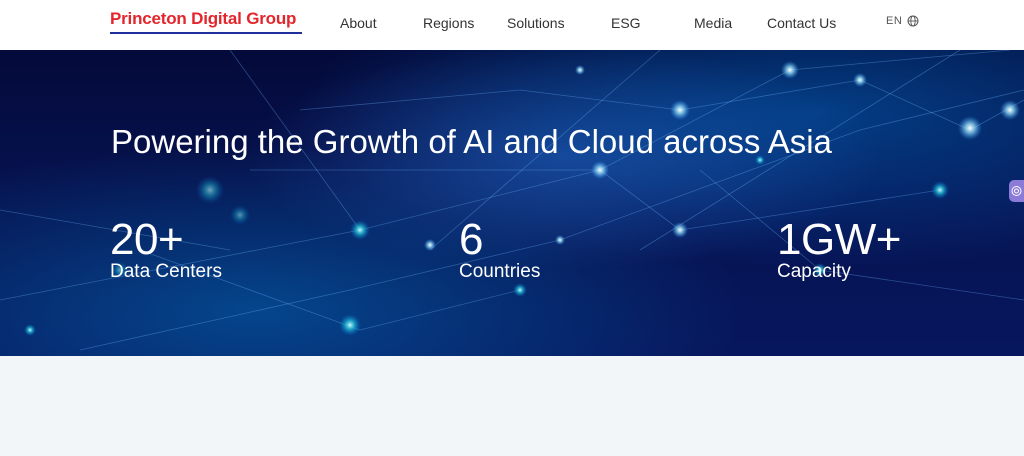  I want to click on language-label: EN, so click(894, 21).